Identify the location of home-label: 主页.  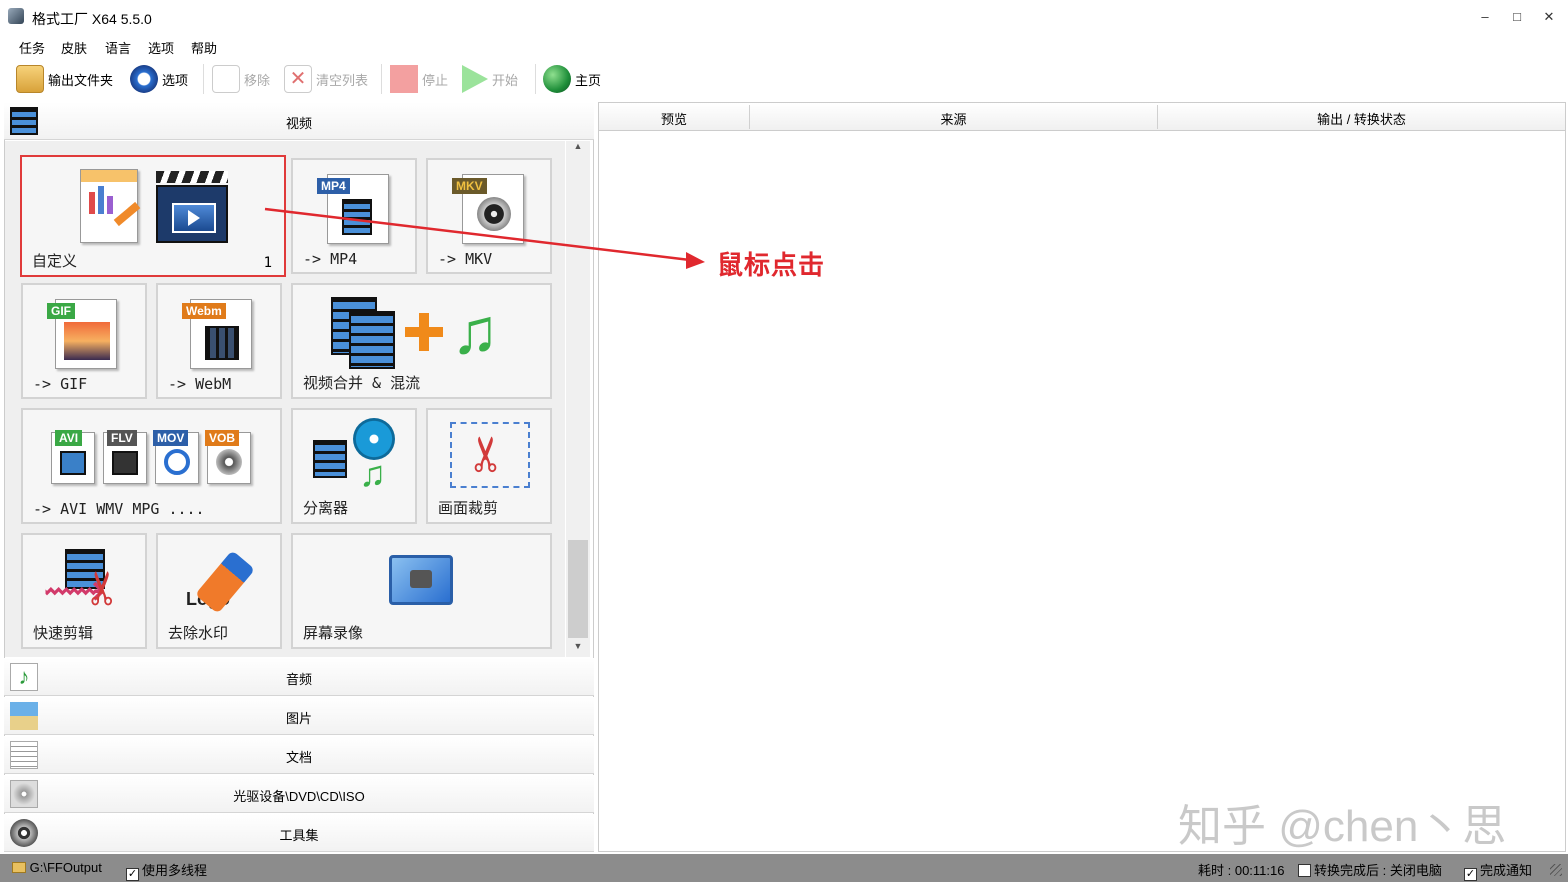
(588, 80).